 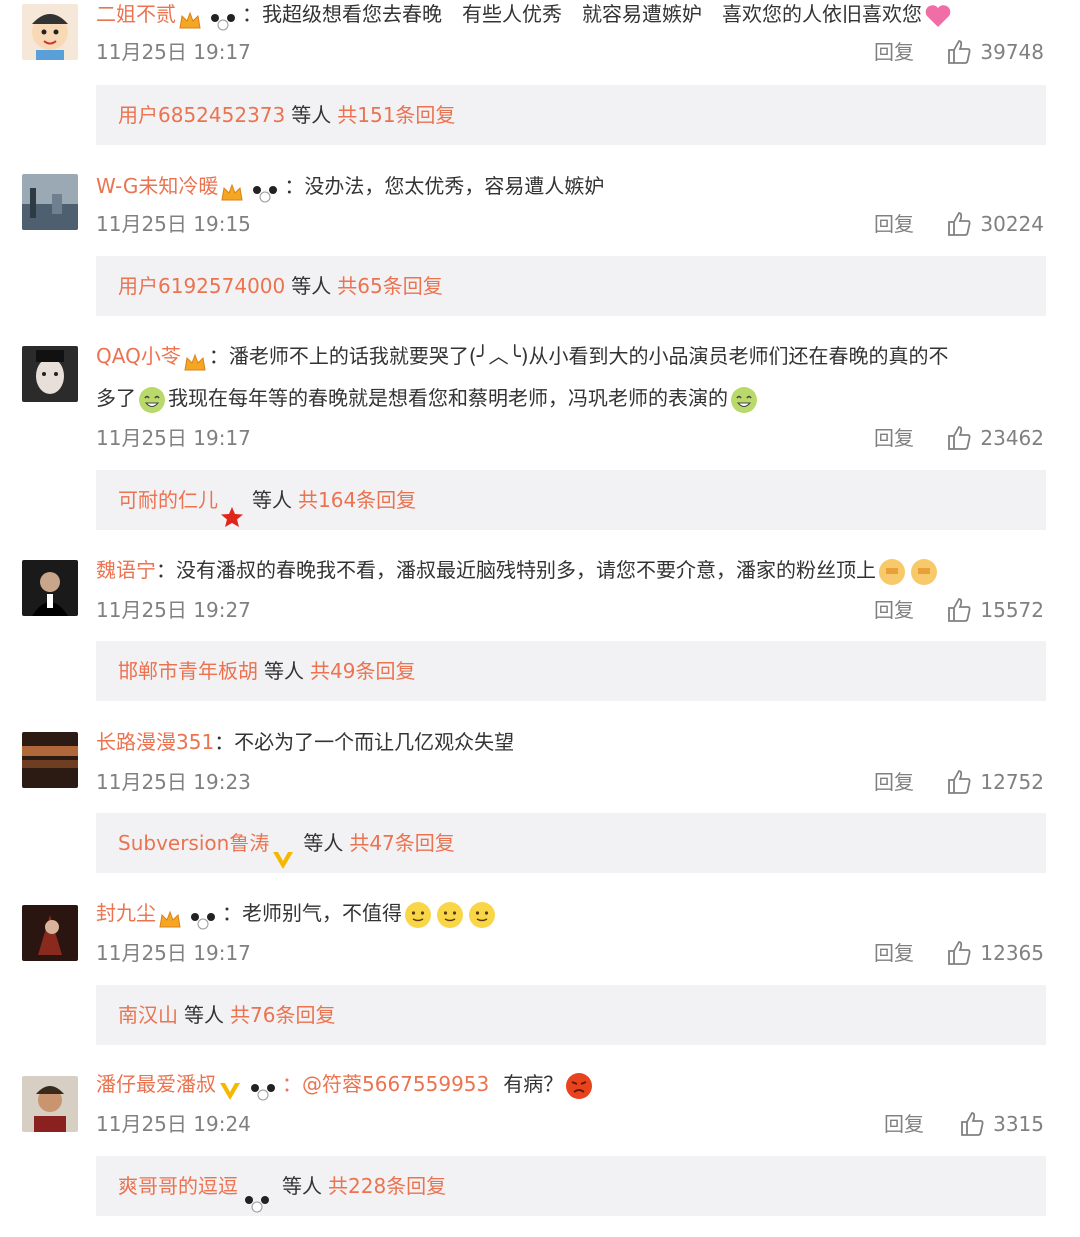 What do you see at coordinates (571, 671) in the screenshot?
I see `reply-summary: 邯郸市青年板胡 等人 共49条回复` at bounding box center [571, 671].